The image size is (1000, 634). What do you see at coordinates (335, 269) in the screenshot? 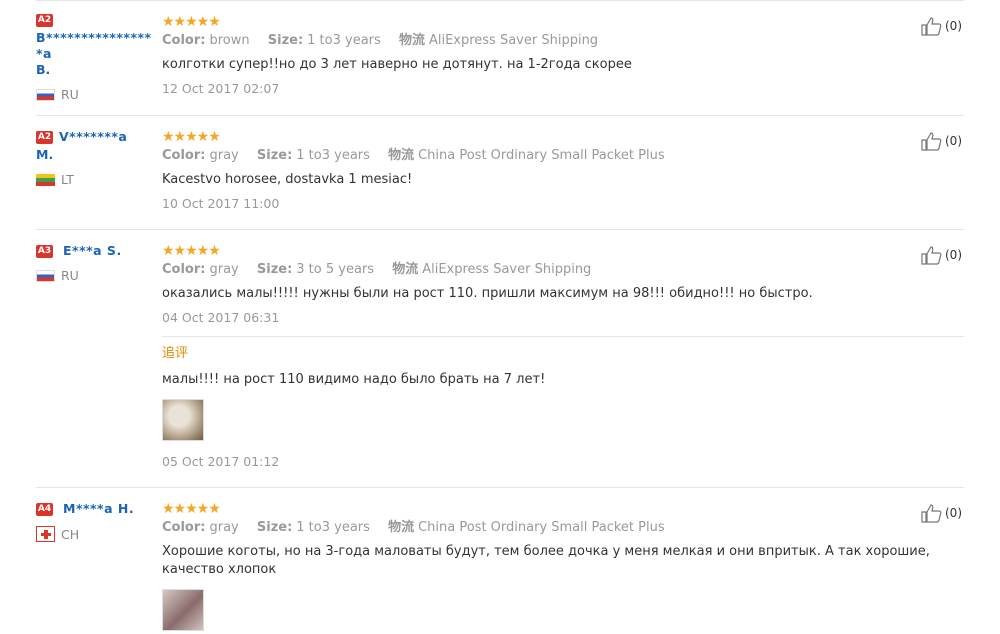
I see `size-value: 3 to 5 years` at bounding box center [335, 269].